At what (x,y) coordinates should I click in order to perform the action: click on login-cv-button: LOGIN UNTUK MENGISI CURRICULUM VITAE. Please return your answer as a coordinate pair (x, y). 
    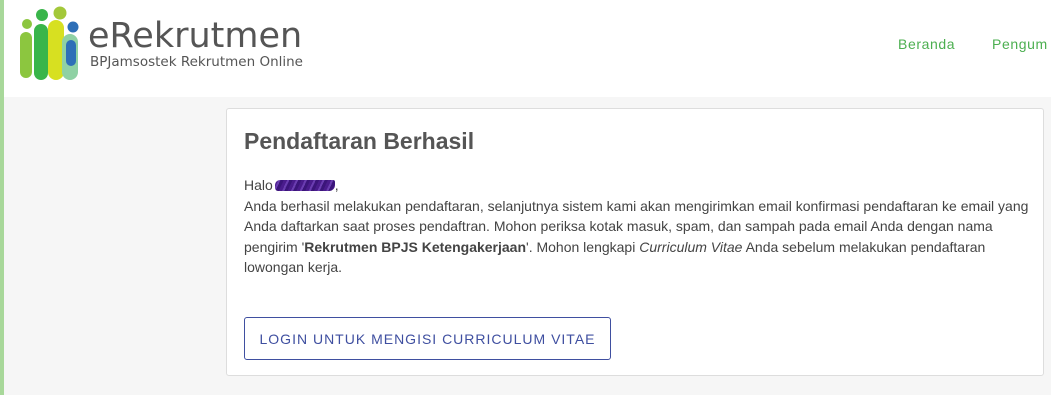
    Looking at the image, I should click on (427, 338).